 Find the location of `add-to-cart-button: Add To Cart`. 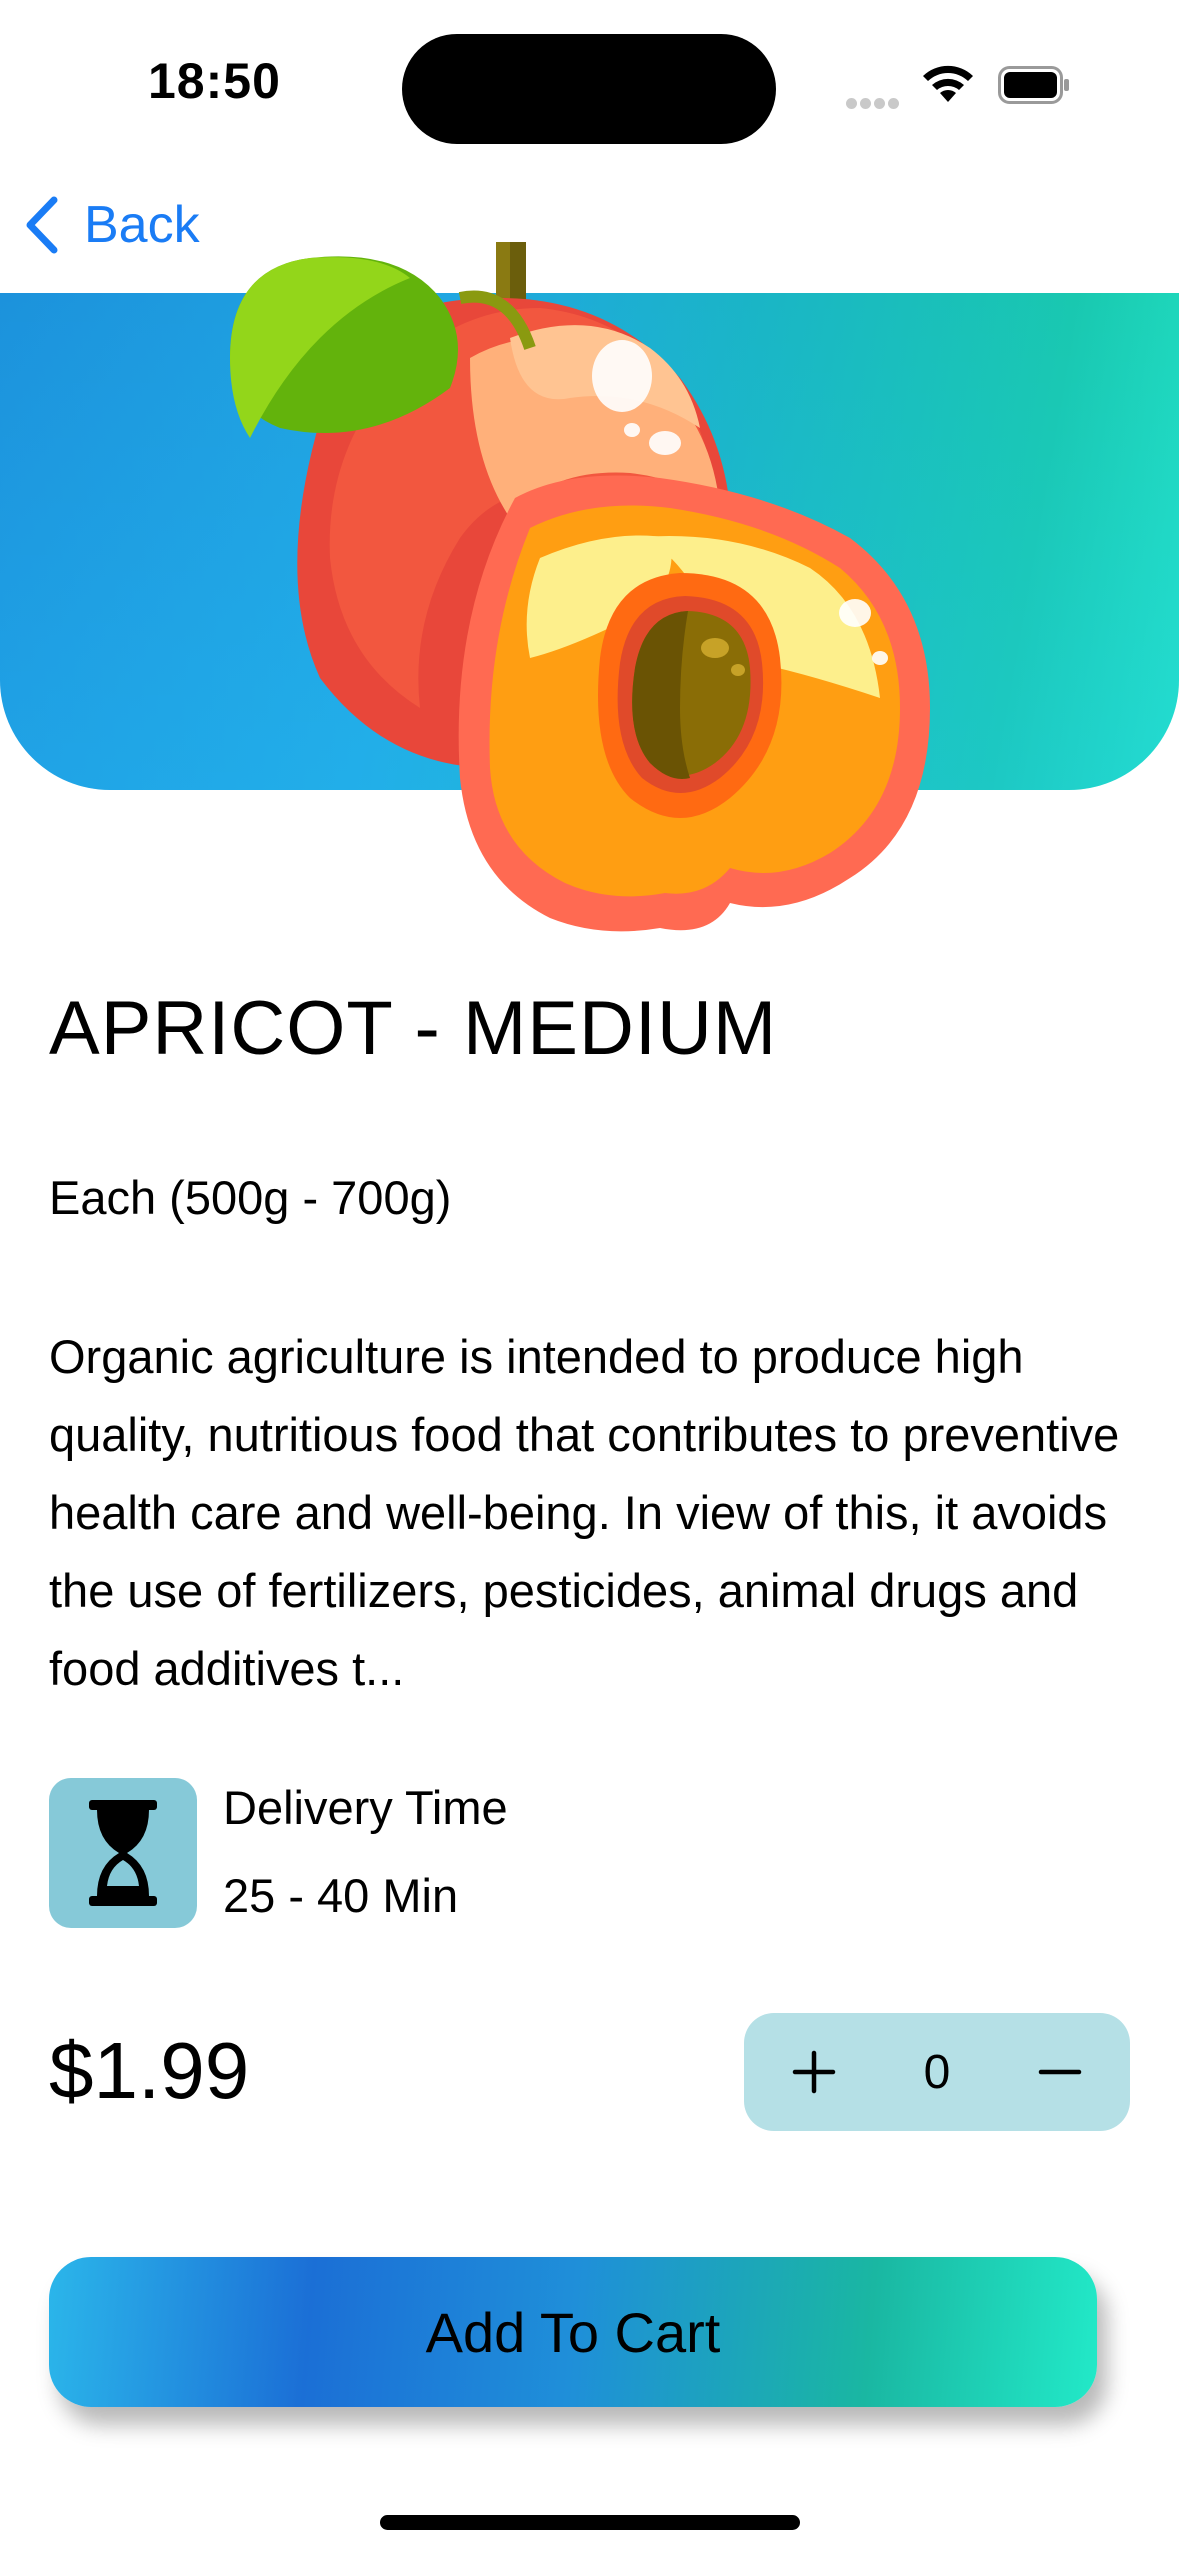

add-to-cart-button: Add To Cart is located at coordinates (573, 2332).